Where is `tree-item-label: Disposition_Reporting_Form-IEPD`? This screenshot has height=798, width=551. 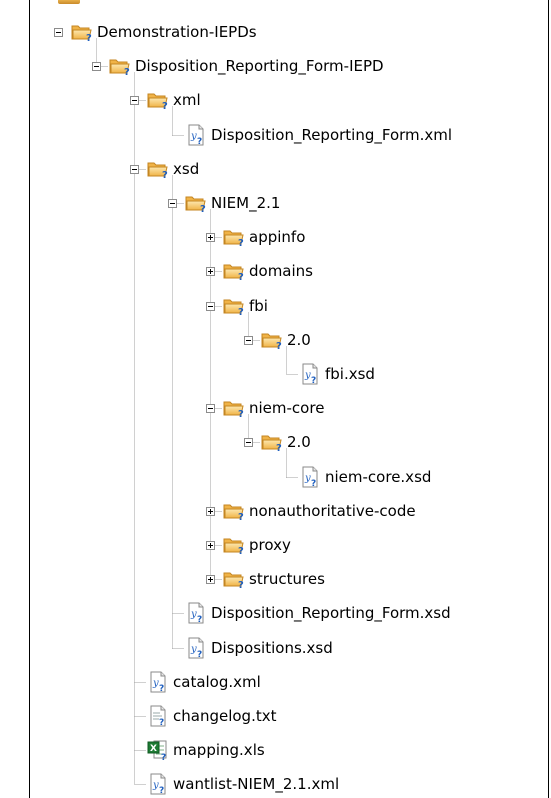
tree-item-label: Disposition_Reporting_Form-IEPD is located at coordinates (259, 66).